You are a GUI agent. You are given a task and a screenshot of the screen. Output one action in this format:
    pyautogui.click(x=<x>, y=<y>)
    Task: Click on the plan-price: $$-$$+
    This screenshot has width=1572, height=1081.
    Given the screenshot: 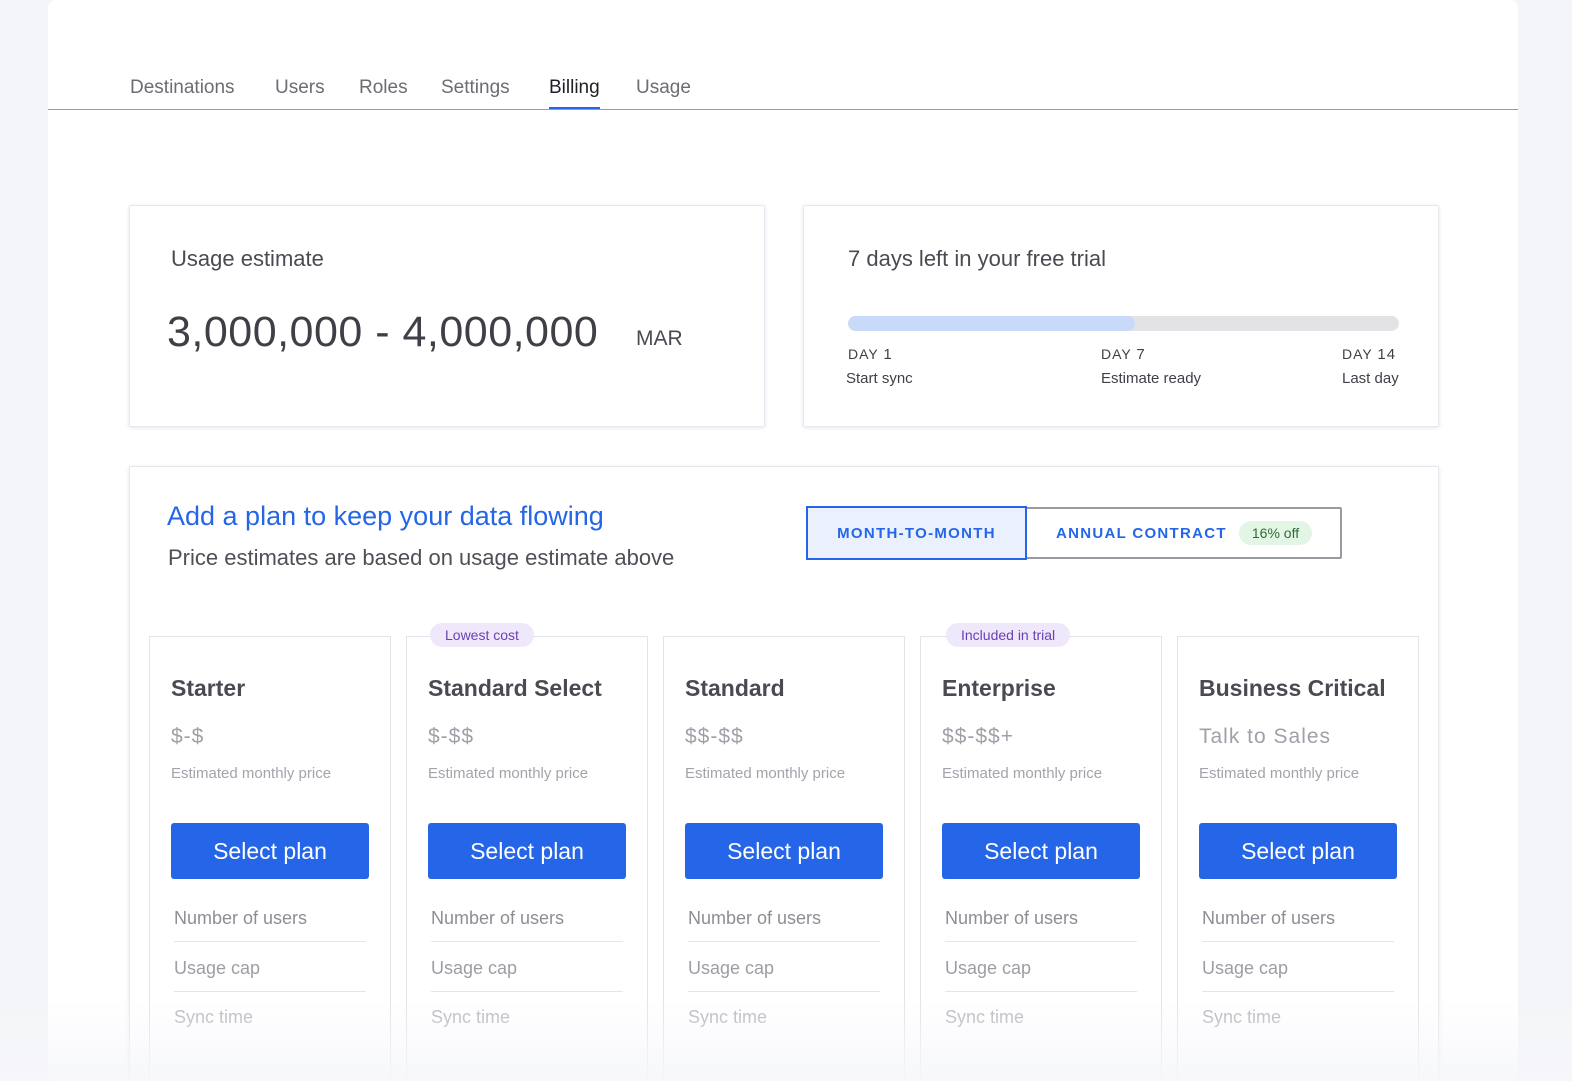 What is the action you would take?
    pyautogui.click(x=978, y=736)
    